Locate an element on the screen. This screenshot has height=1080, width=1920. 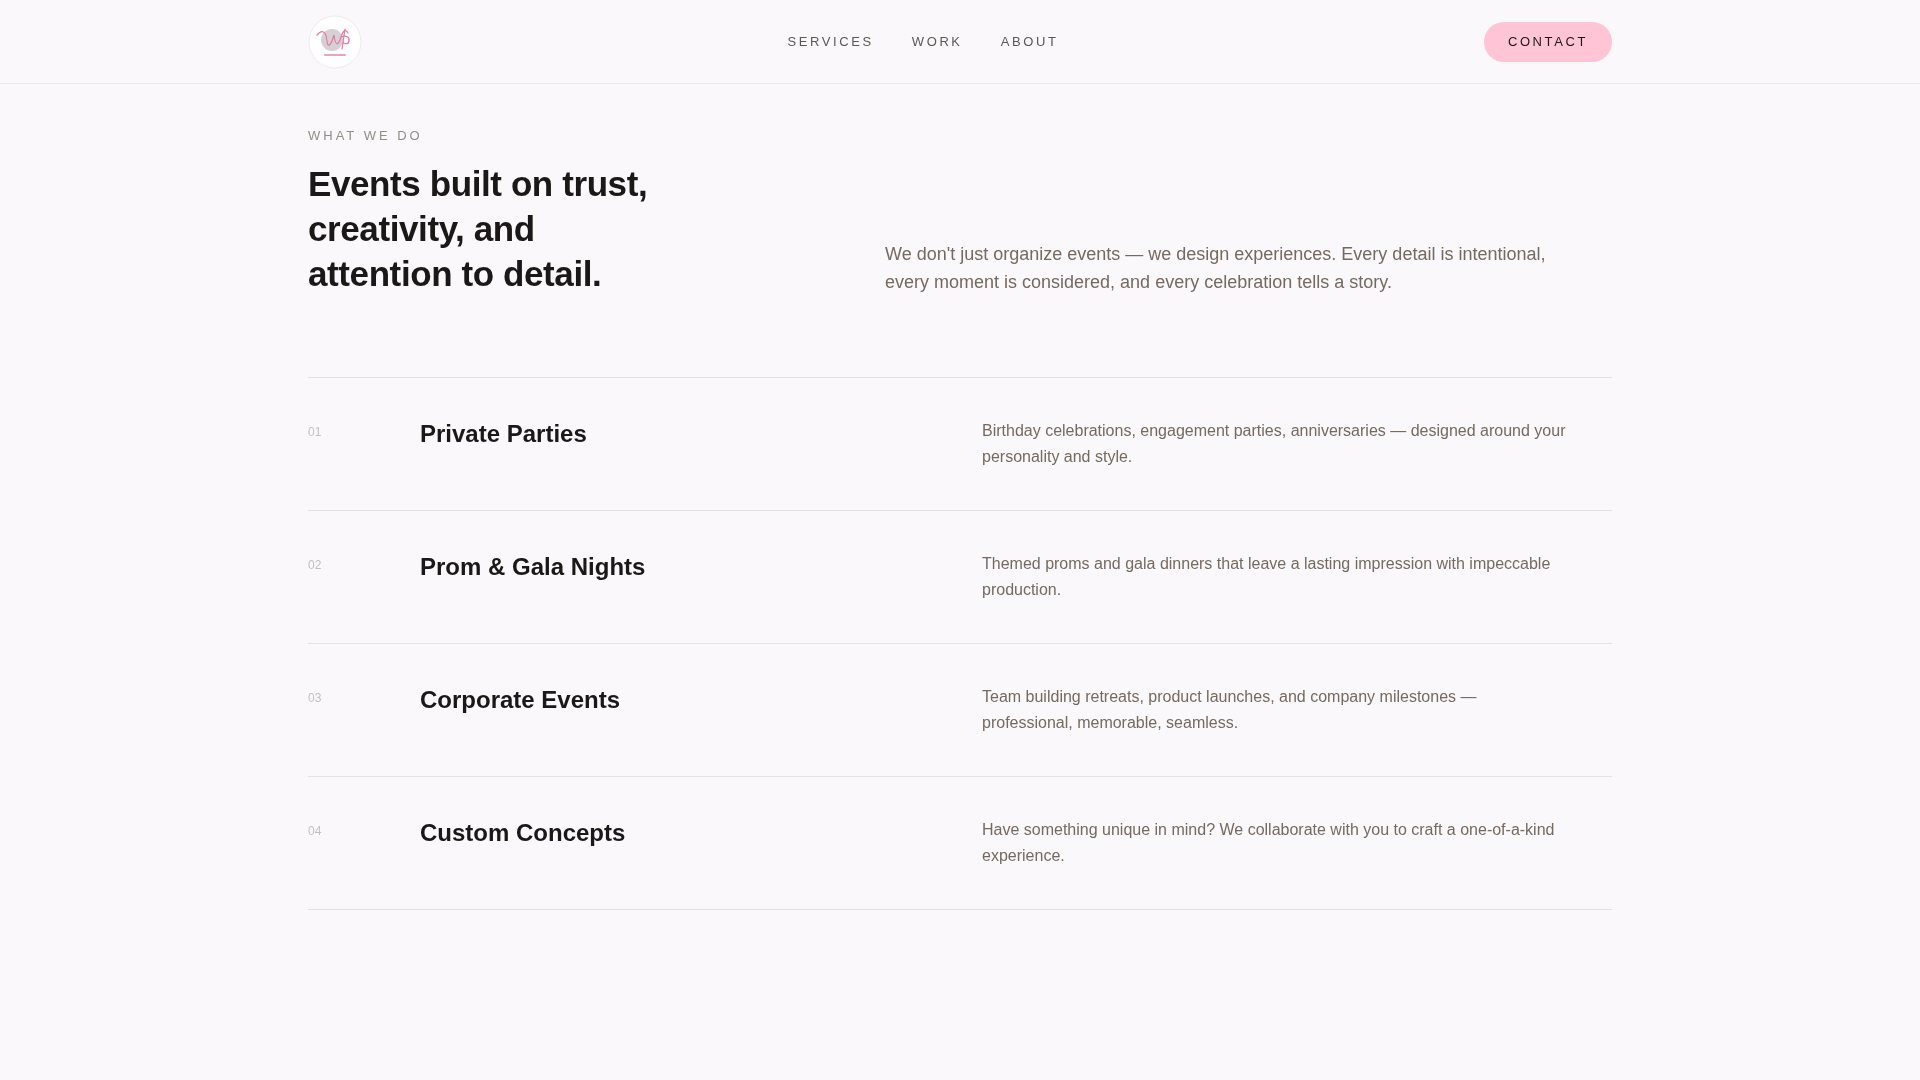
service-description: Have something unique in mind? We collaborate with you to craft a one-of-a-kind experience. is located at coordinates (1269, 843).